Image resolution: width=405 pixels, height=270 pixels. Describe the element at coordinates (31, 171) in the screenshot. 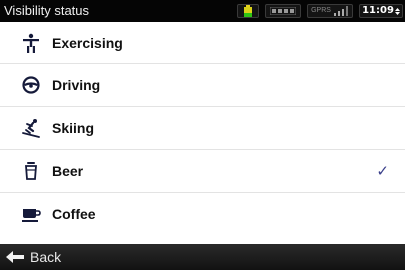

I see `beer-icon` at that location.